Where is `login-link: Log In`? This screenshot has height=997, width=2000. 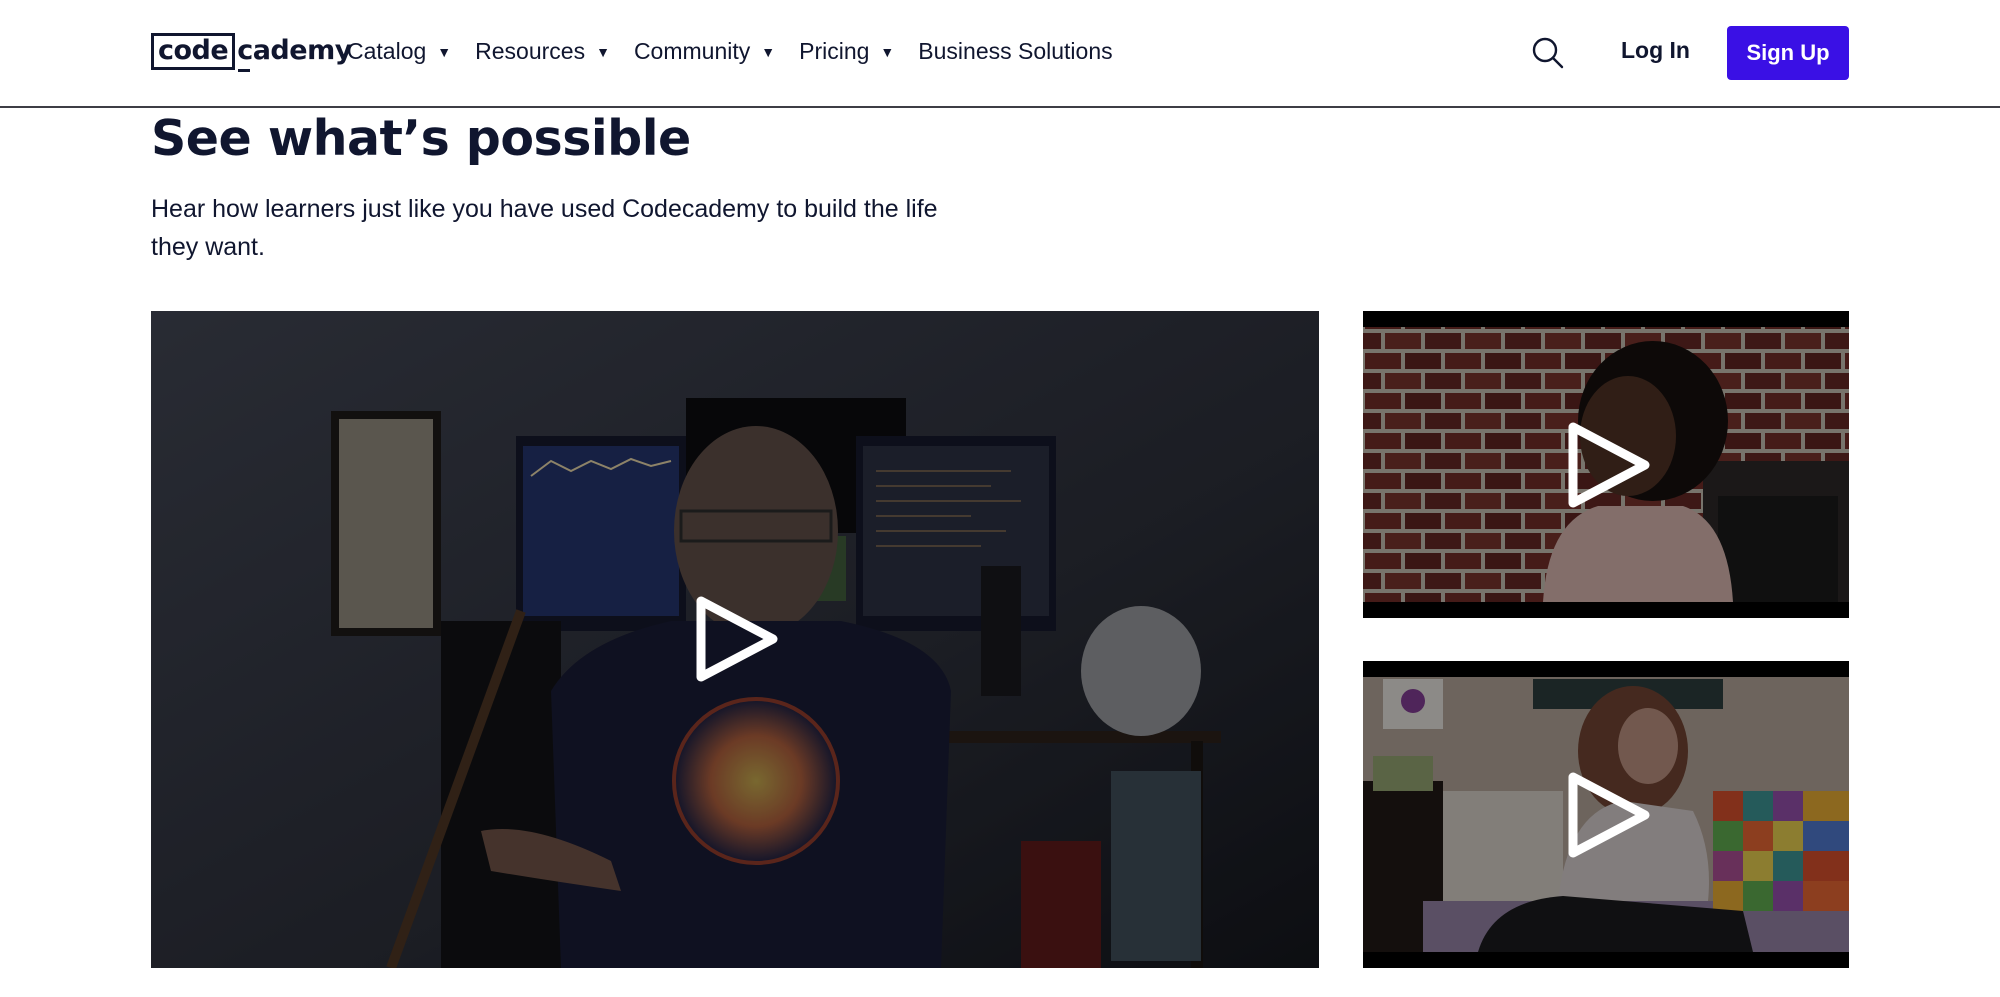 login-link: Log In is located at coordinates (1655, 50).